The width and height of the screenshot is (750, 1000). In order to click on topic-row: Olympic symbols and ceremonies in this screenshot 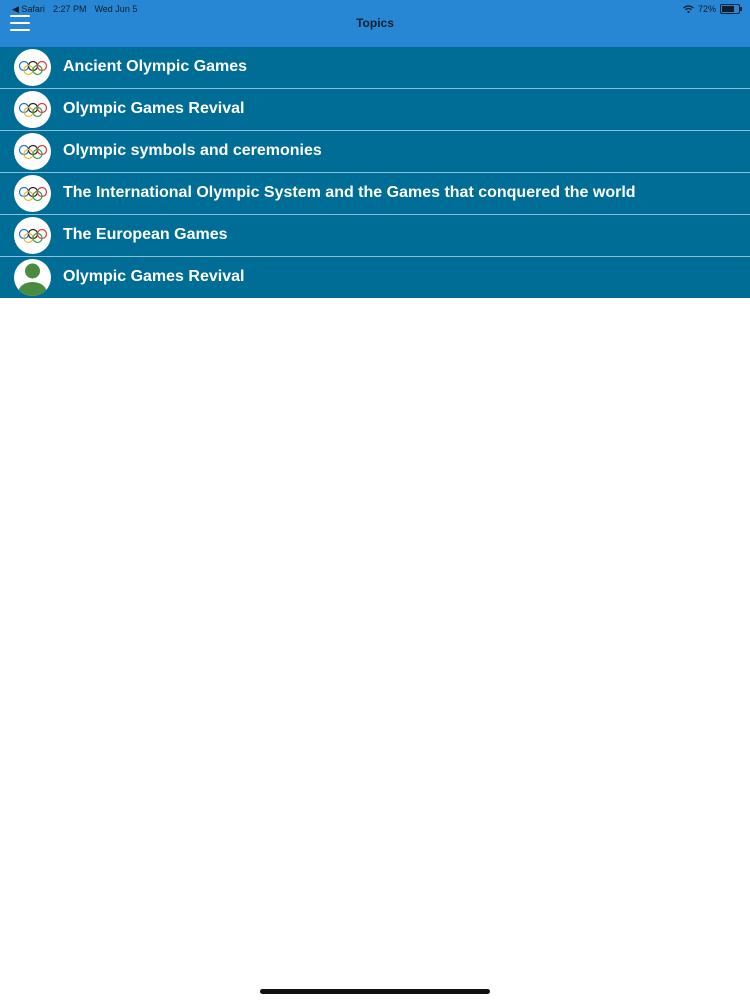, I will do `click(375, 152)`.